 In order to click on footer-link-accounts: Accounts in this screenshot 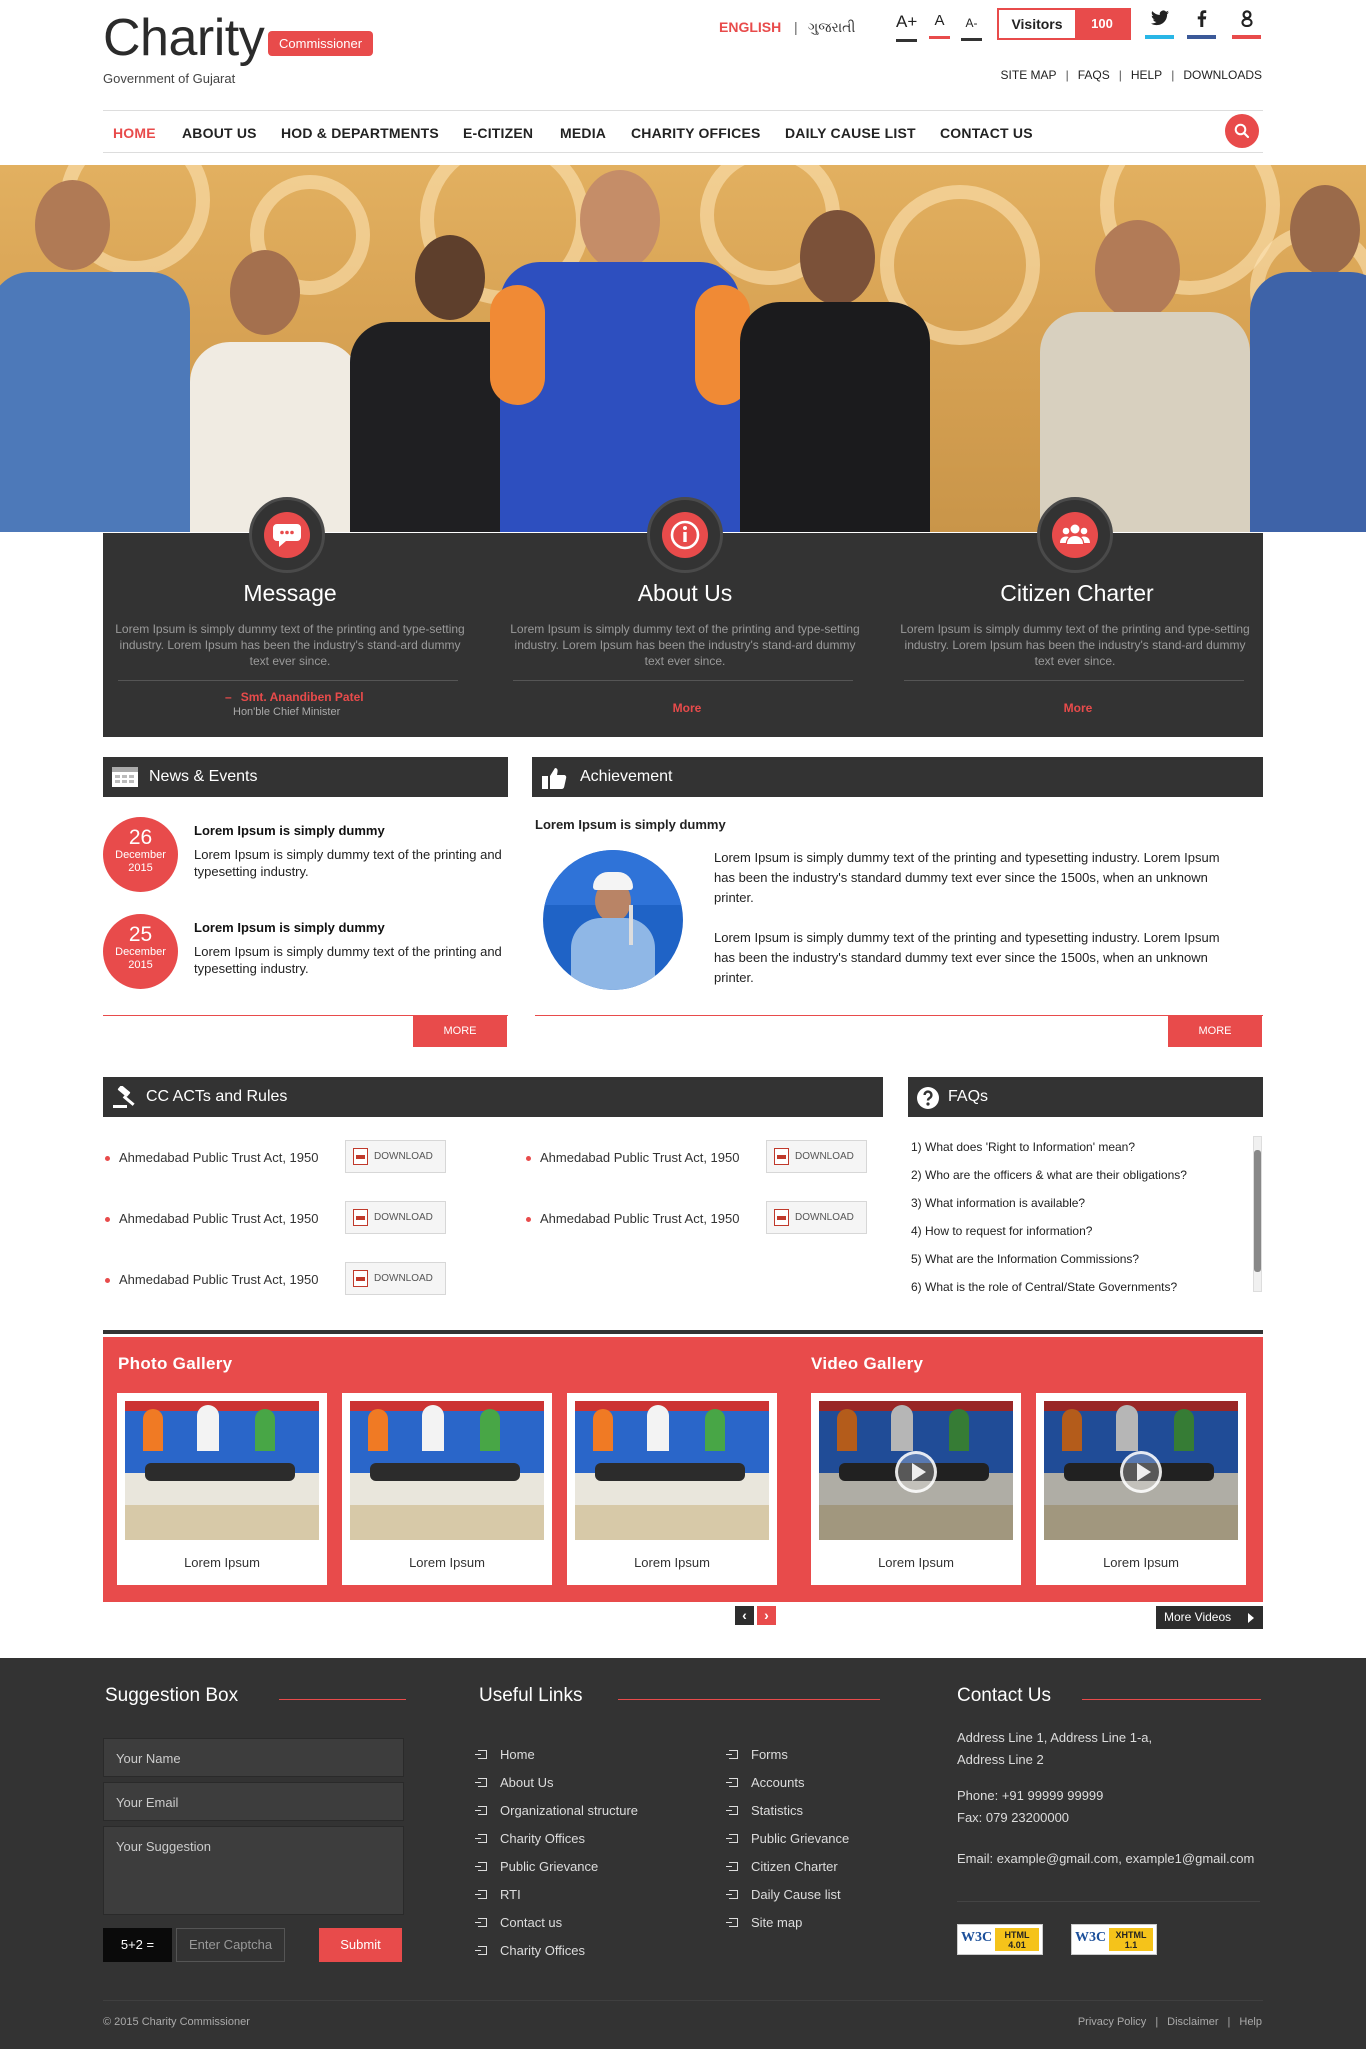, I will do `click(765, 1782)`.